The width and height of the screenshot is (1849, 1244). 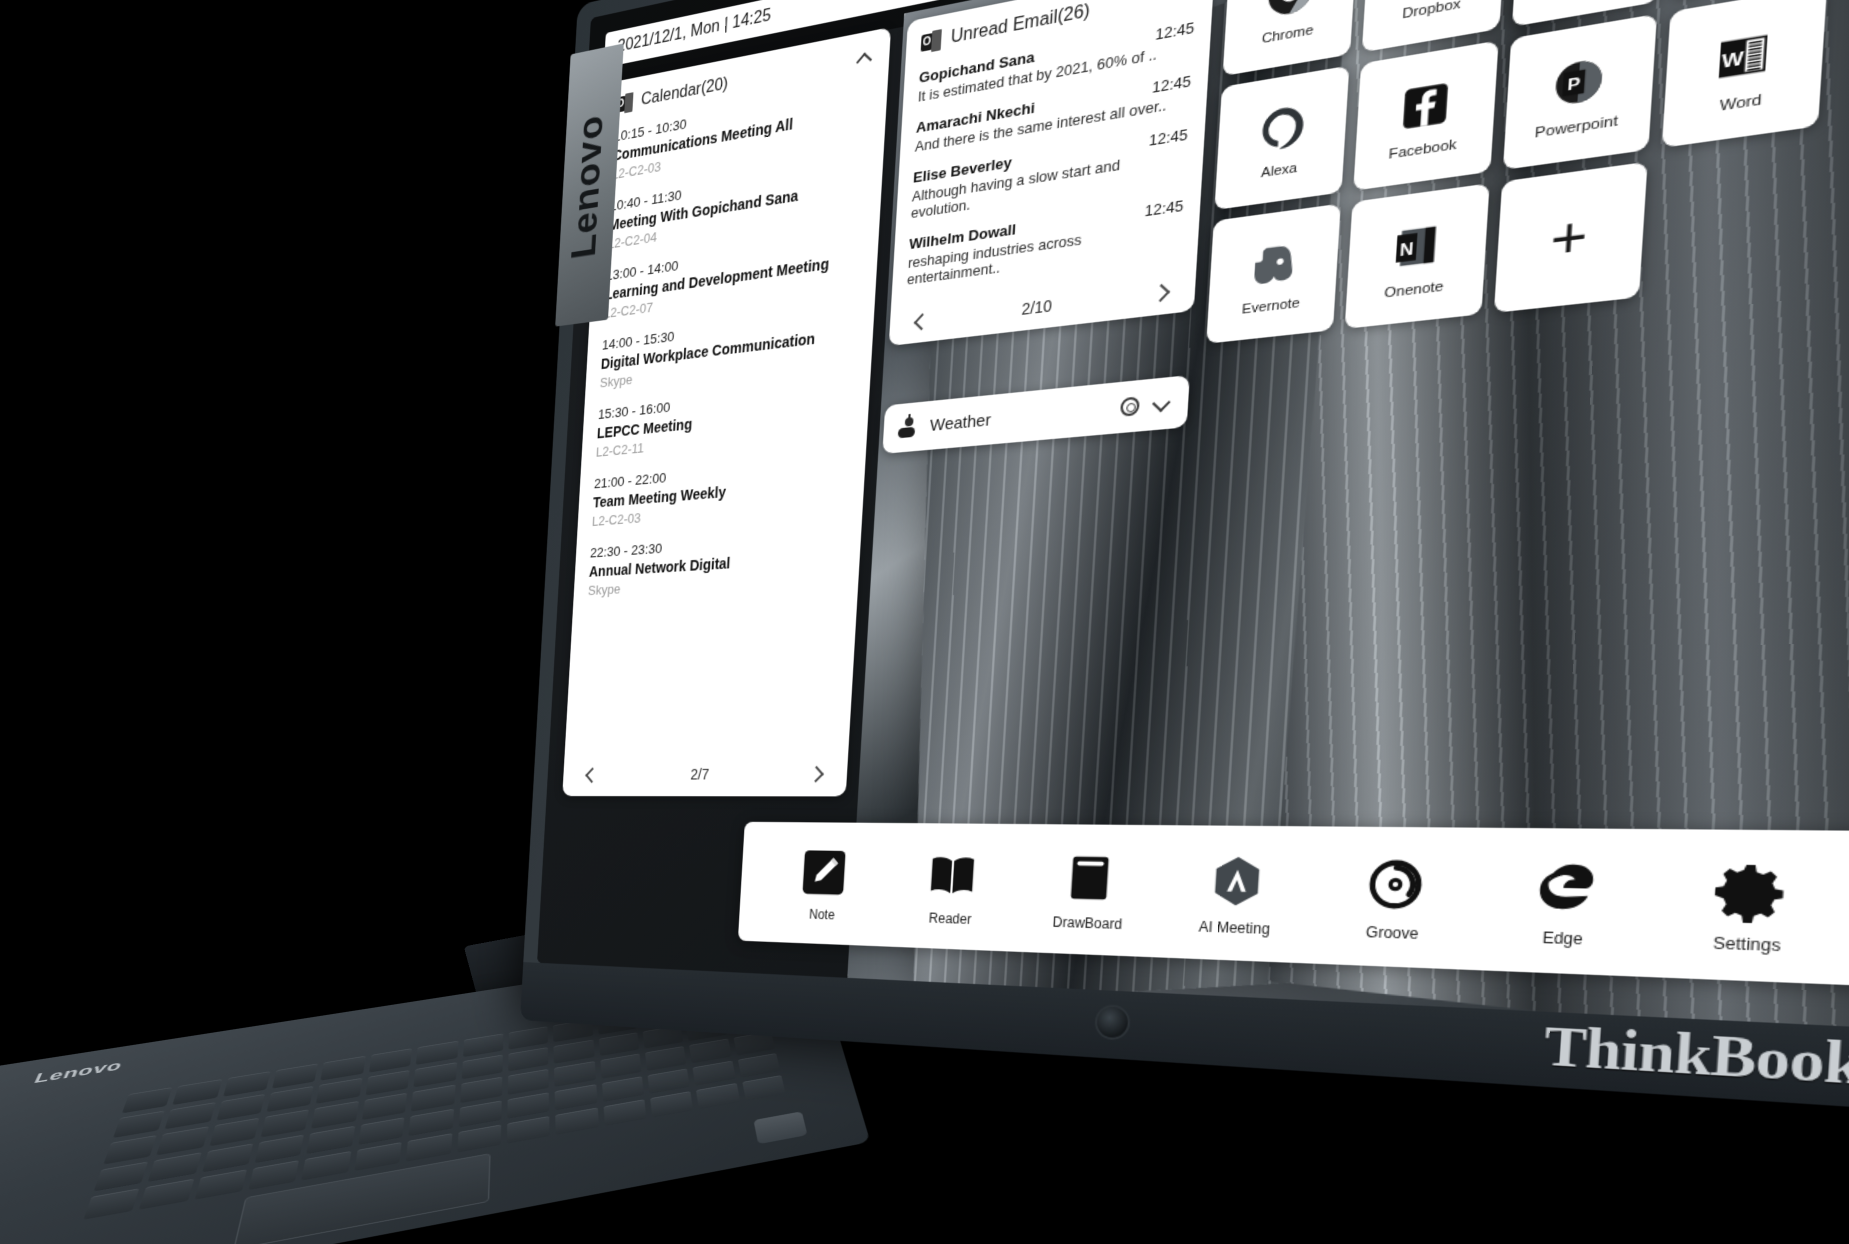 What do you see at coordinates (1734, 58) in the screenshot?
I see `svg-text: W` at bounding box center [1734, 58].